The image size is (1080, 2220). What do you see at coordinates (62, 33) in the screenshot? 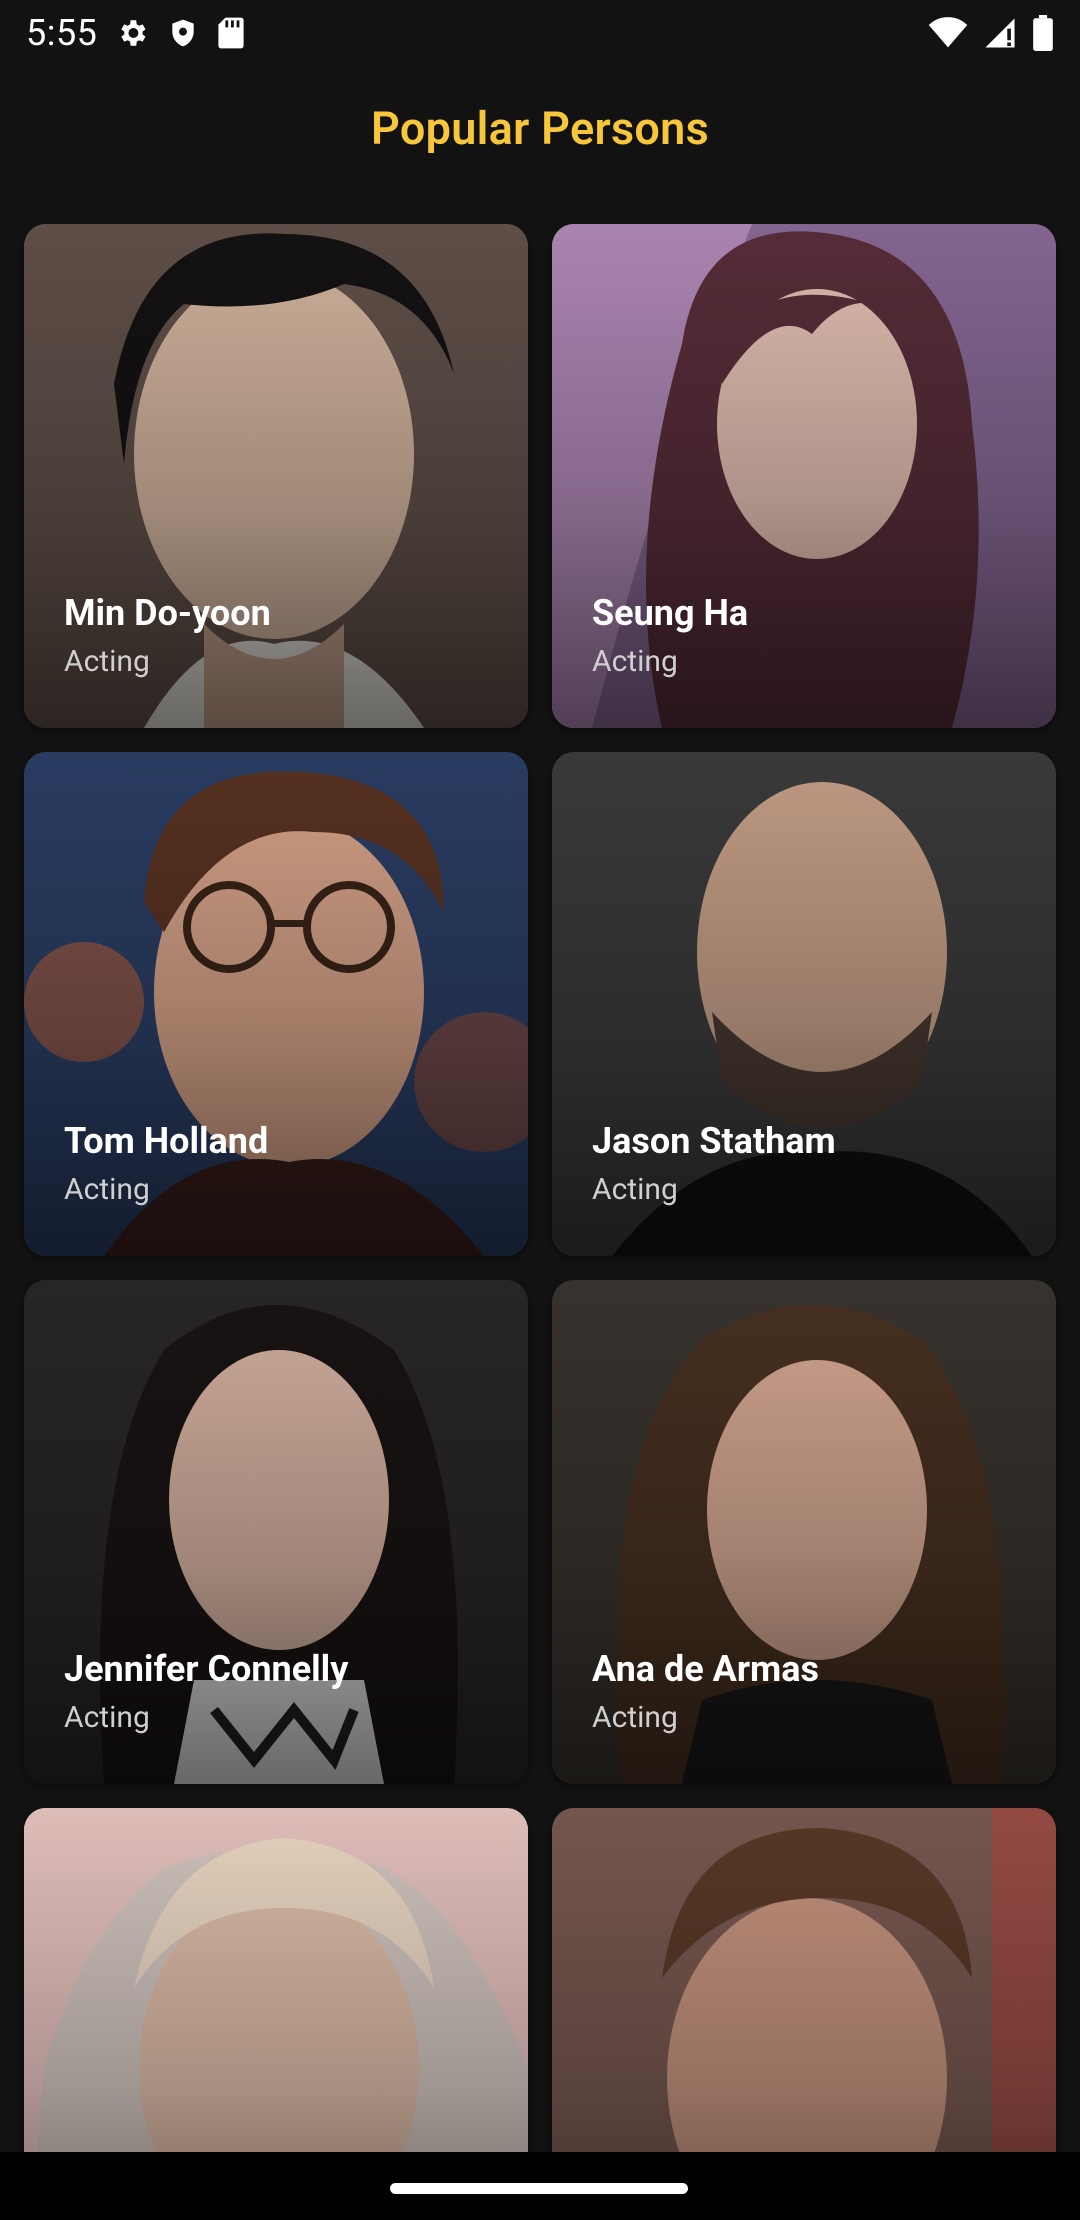
I see `status-time: 5:55` at bounding box center [62, 33].